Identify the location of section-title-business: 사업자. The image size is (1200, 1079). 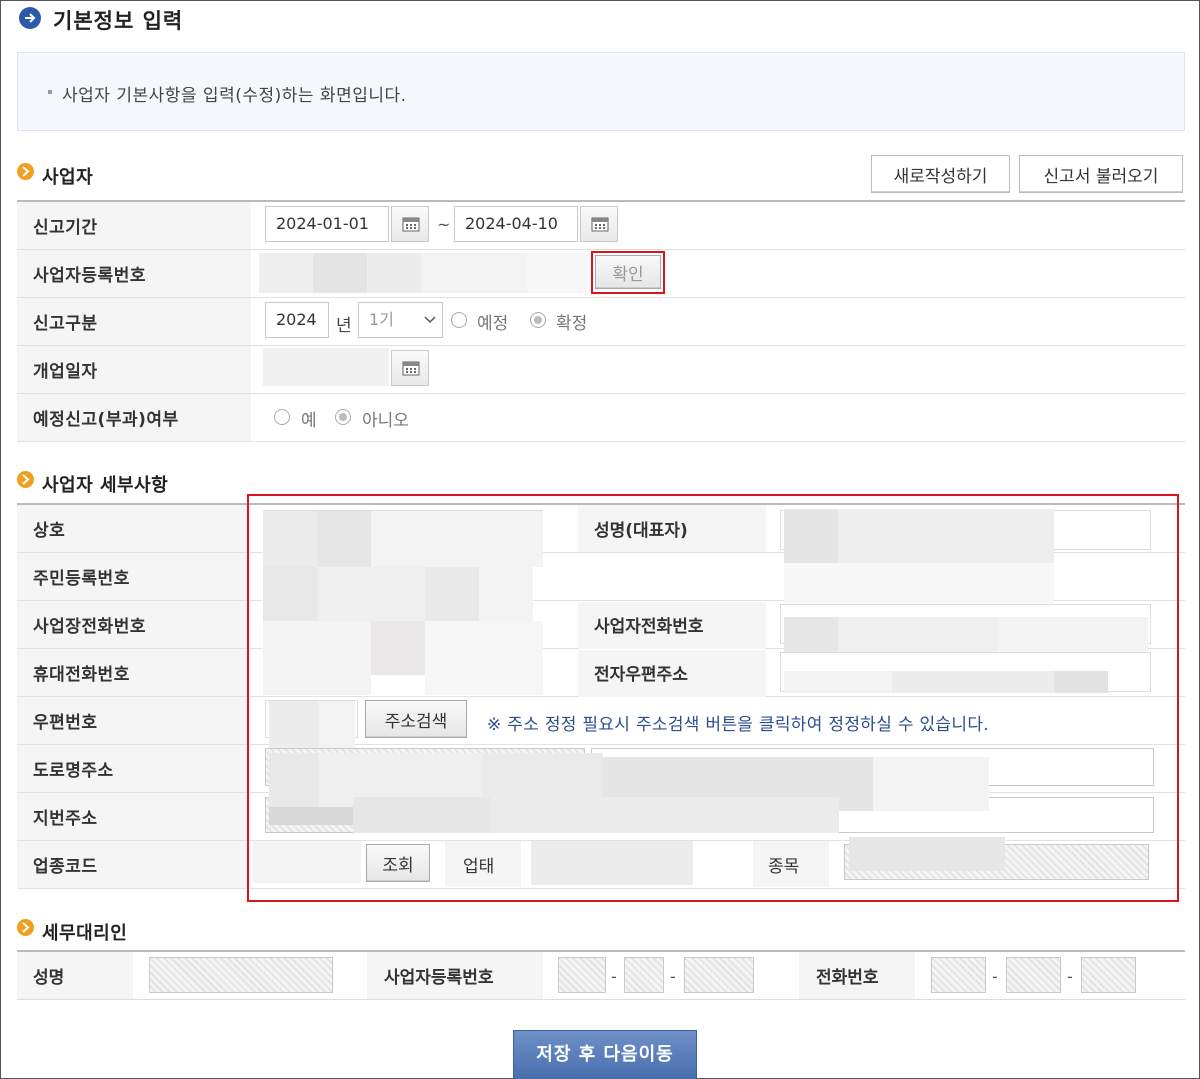
(68, 177).